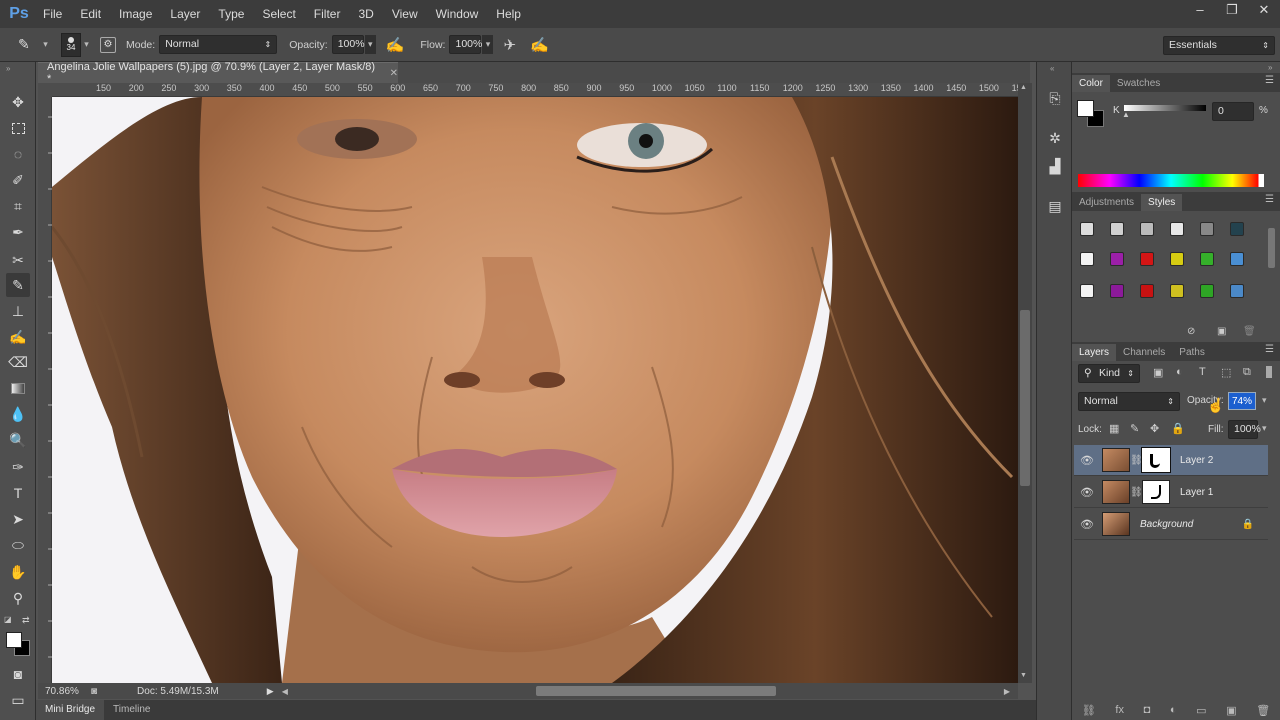 This screenshot has height=720, width=1280. I want to click on pressure-size-icon: ✍, so click(539, 45).